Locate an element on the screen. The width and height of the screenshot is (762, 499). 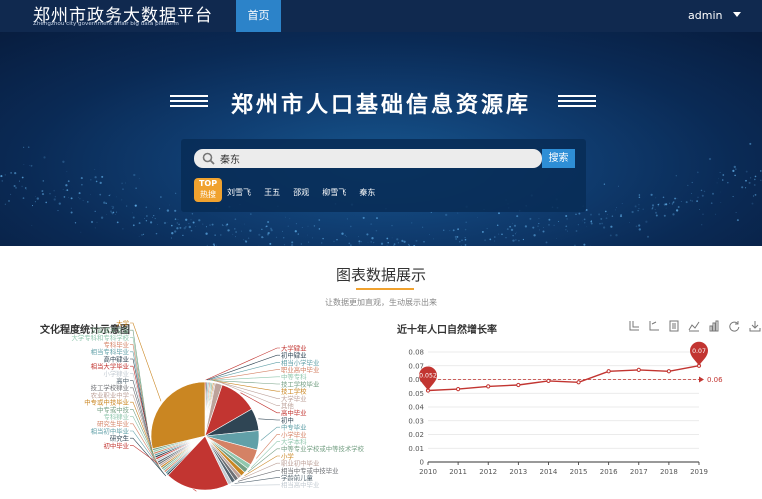
search-button: 搜索 is located at coordinates (558, 158).